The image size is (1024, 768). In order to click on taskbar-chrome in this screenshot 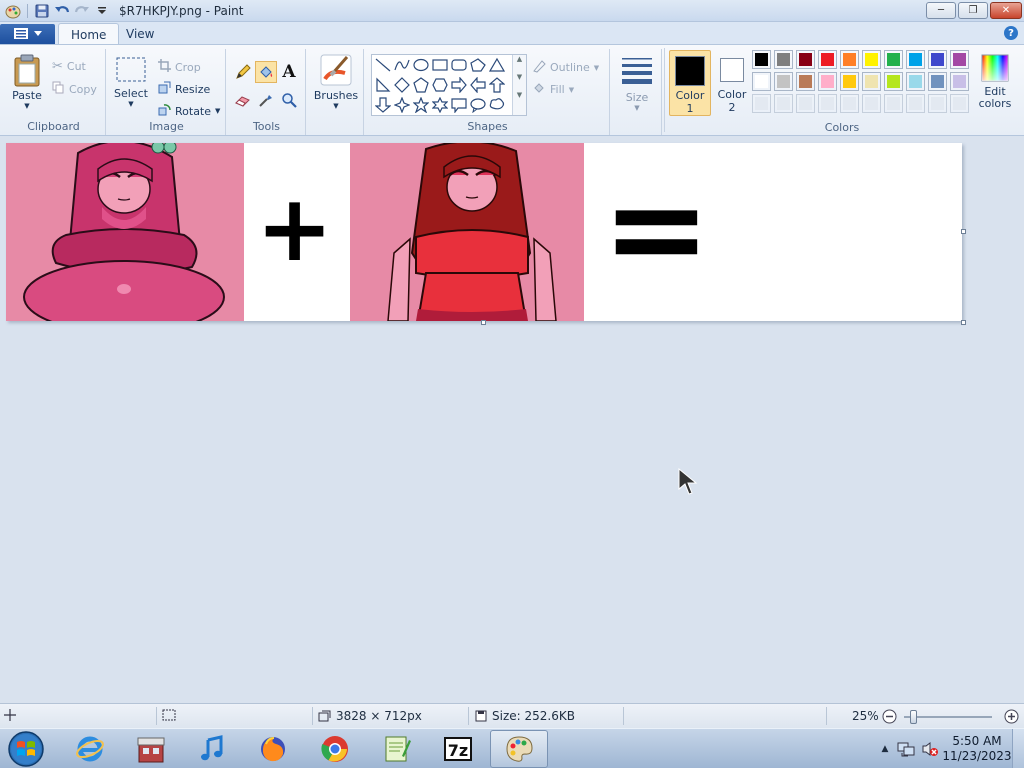, I will do `click(335, 749)`.